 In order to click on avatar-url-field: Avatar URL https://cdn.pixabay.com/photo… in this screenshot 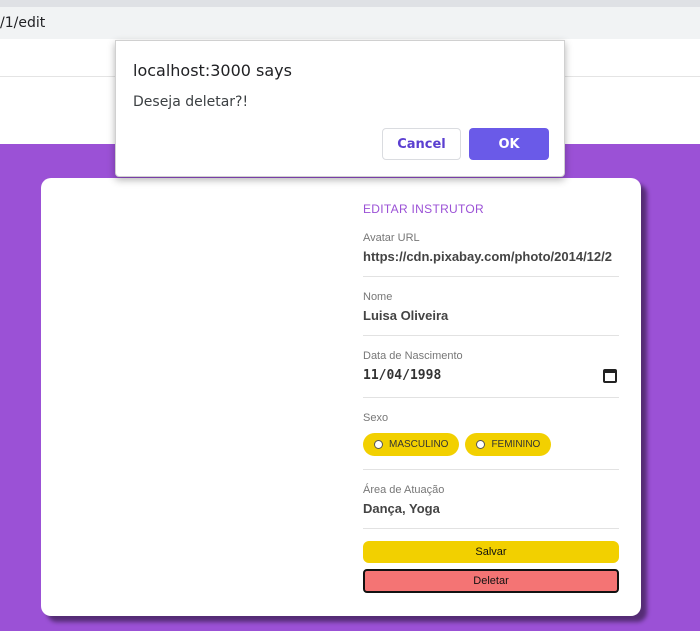, I will do `click(491, 254)`.